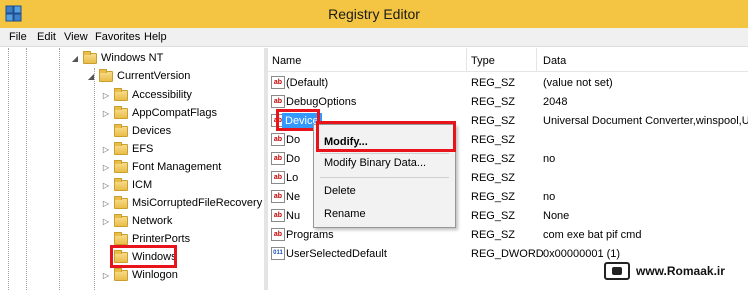 This screenshot has height=290, width=748. What do you see at coordinates (162, 95) in the screenshot?
I see `tree-node-label: Accessibility` at bounding box center [162, 95].